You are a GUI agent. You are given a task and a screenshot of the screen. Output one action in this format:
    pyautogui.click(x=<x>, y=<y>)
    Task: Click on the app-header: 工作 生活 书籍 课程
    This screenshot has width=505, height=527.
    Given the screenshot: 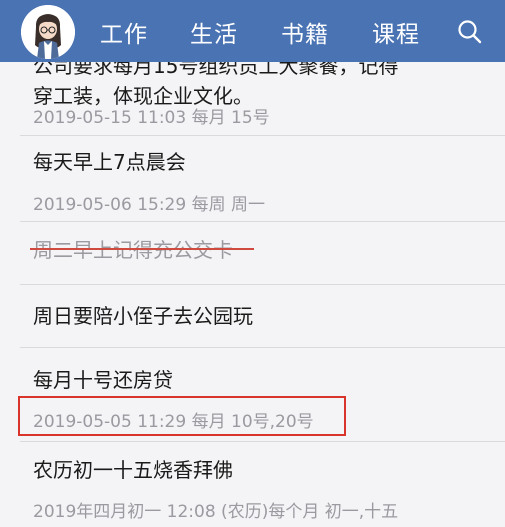 What is the action you would take?
    pyautogui.click(x=252, y=31)
    